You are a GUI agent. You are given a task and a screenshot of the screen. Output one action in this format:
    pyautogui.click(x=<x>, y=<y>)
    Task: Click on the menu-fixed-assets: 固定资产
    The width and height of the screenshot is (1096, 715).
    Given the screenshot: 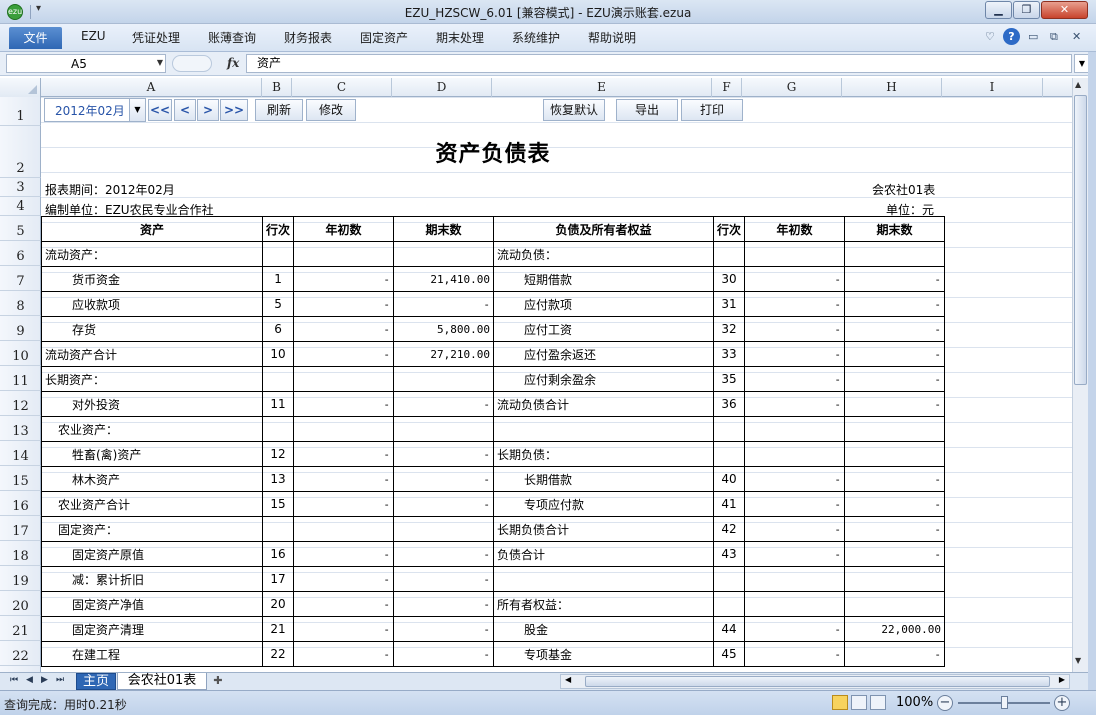 What is the action you would take?
    pyautogui.click(x=384, y=37)
    